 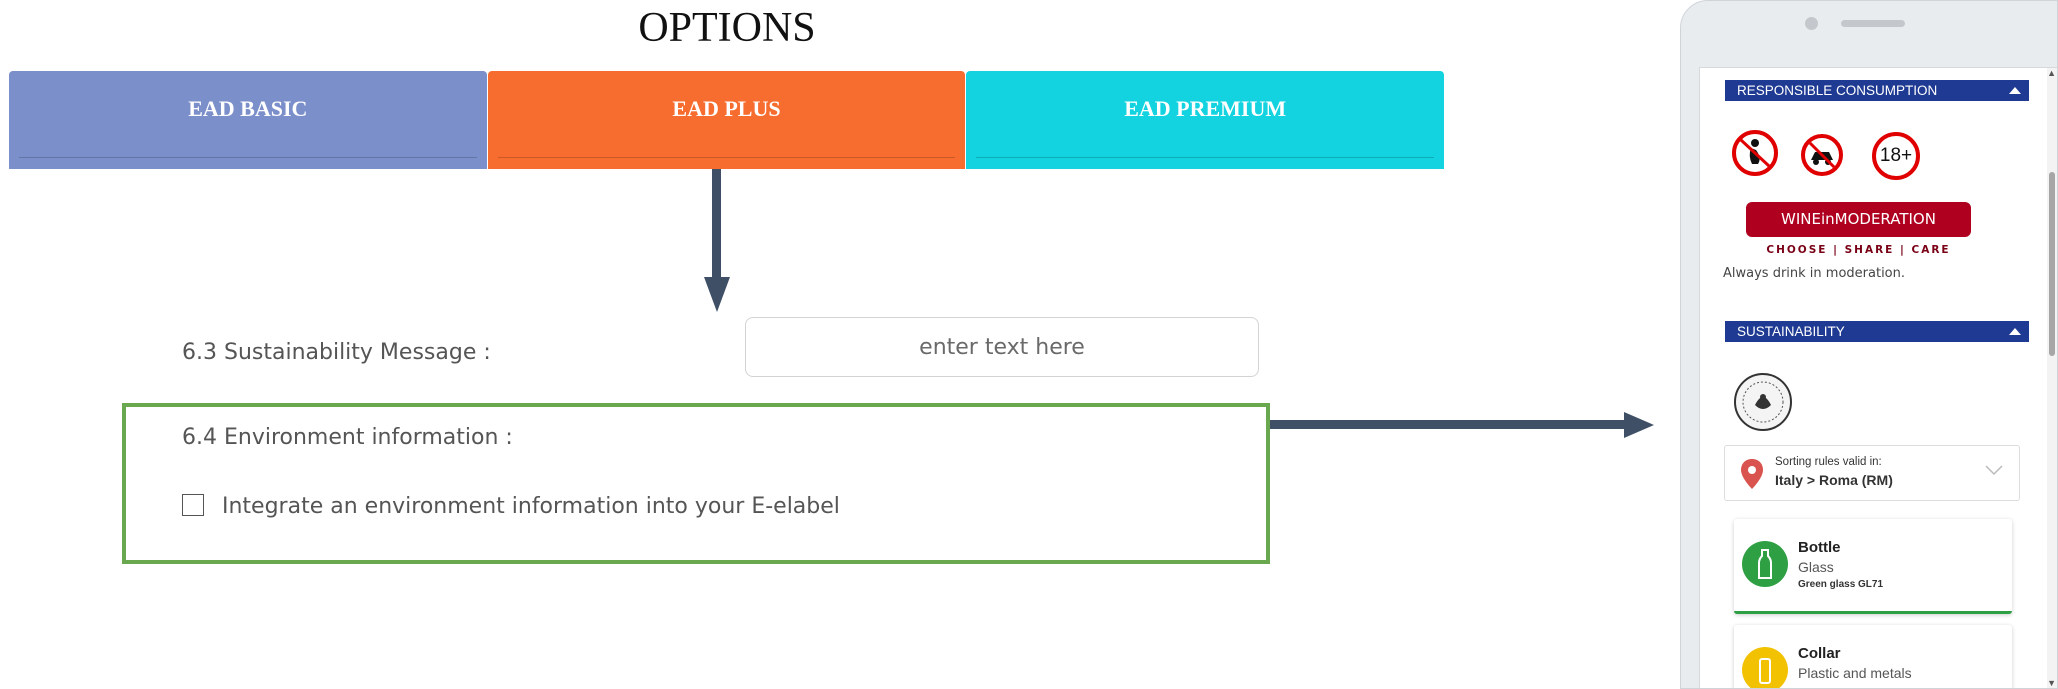 What do you see at coordinates (726, 108) in the screenshot?
I see `tab-label: EAD PLUS` at bounding box center [726, 108].